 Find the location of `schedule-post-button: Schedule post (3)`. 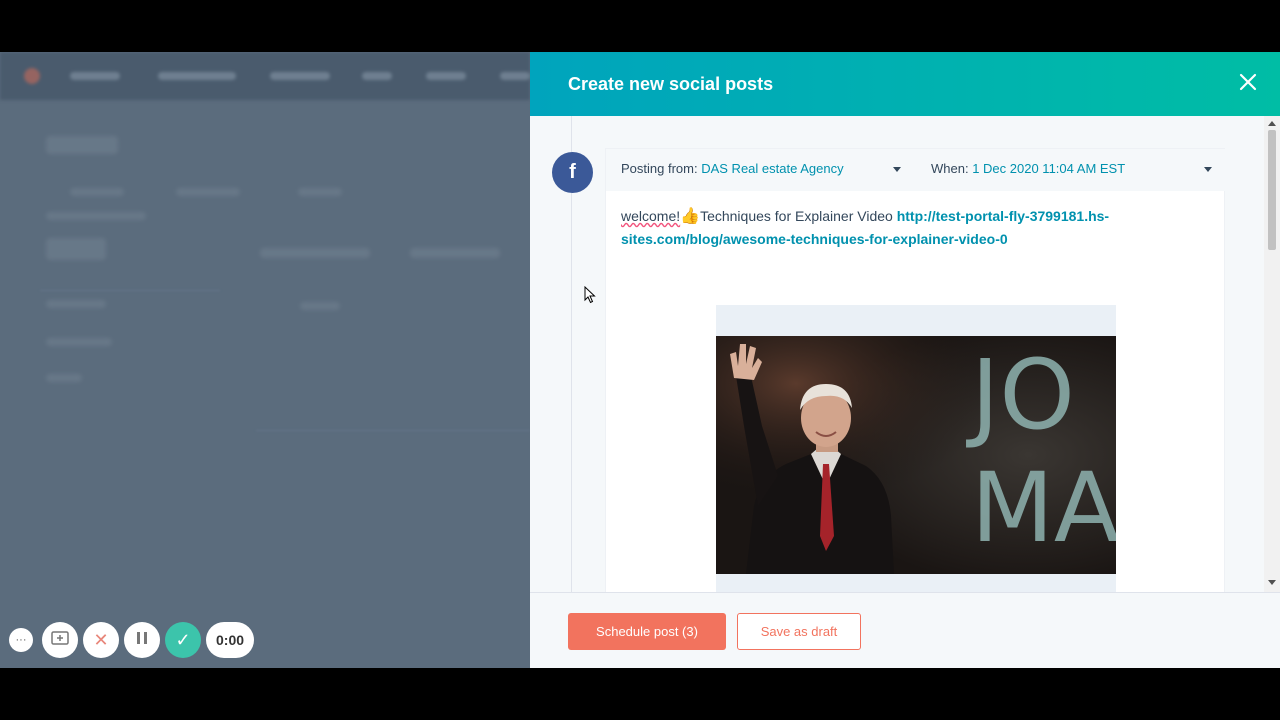

schedule-post-button: Schedule post (3) is located at coordinates (647, 631).